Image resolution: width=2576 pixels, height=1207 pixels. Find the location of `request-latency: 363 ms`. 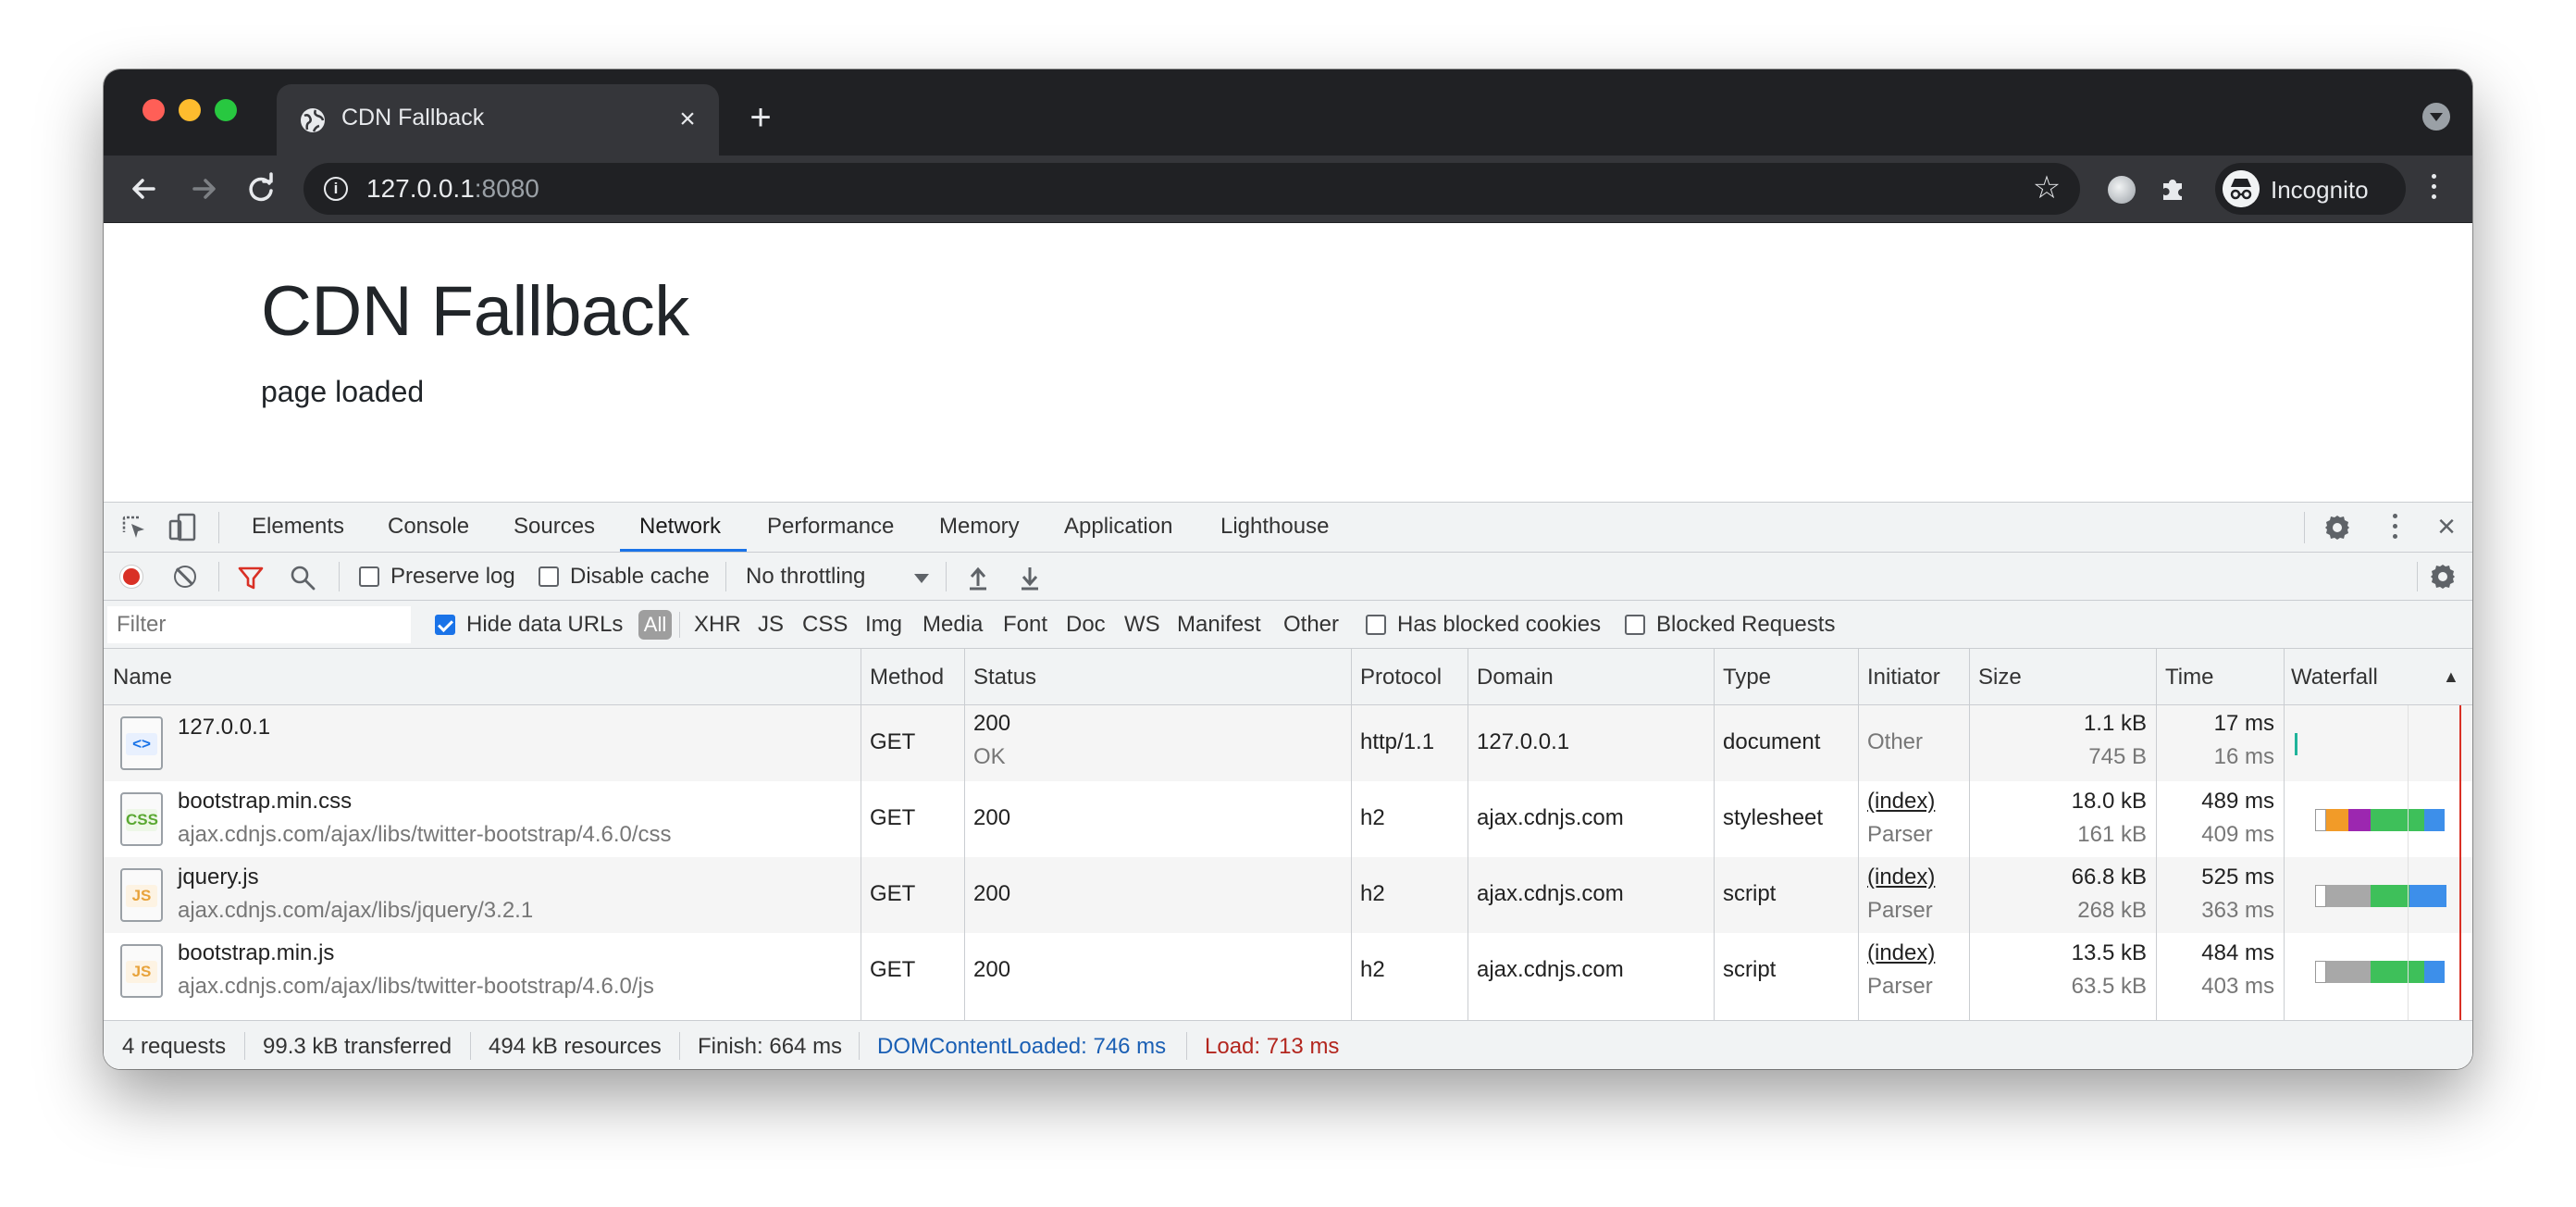

request-latency: 363 ms is located at coordinates (2237, 911).